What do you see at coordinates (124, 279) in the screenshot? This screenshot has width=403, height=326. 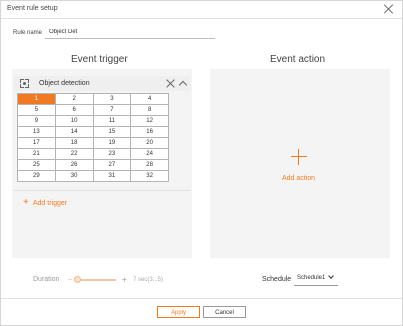 I see `duration-increase-icon: +` at bounding box center [124, 279].